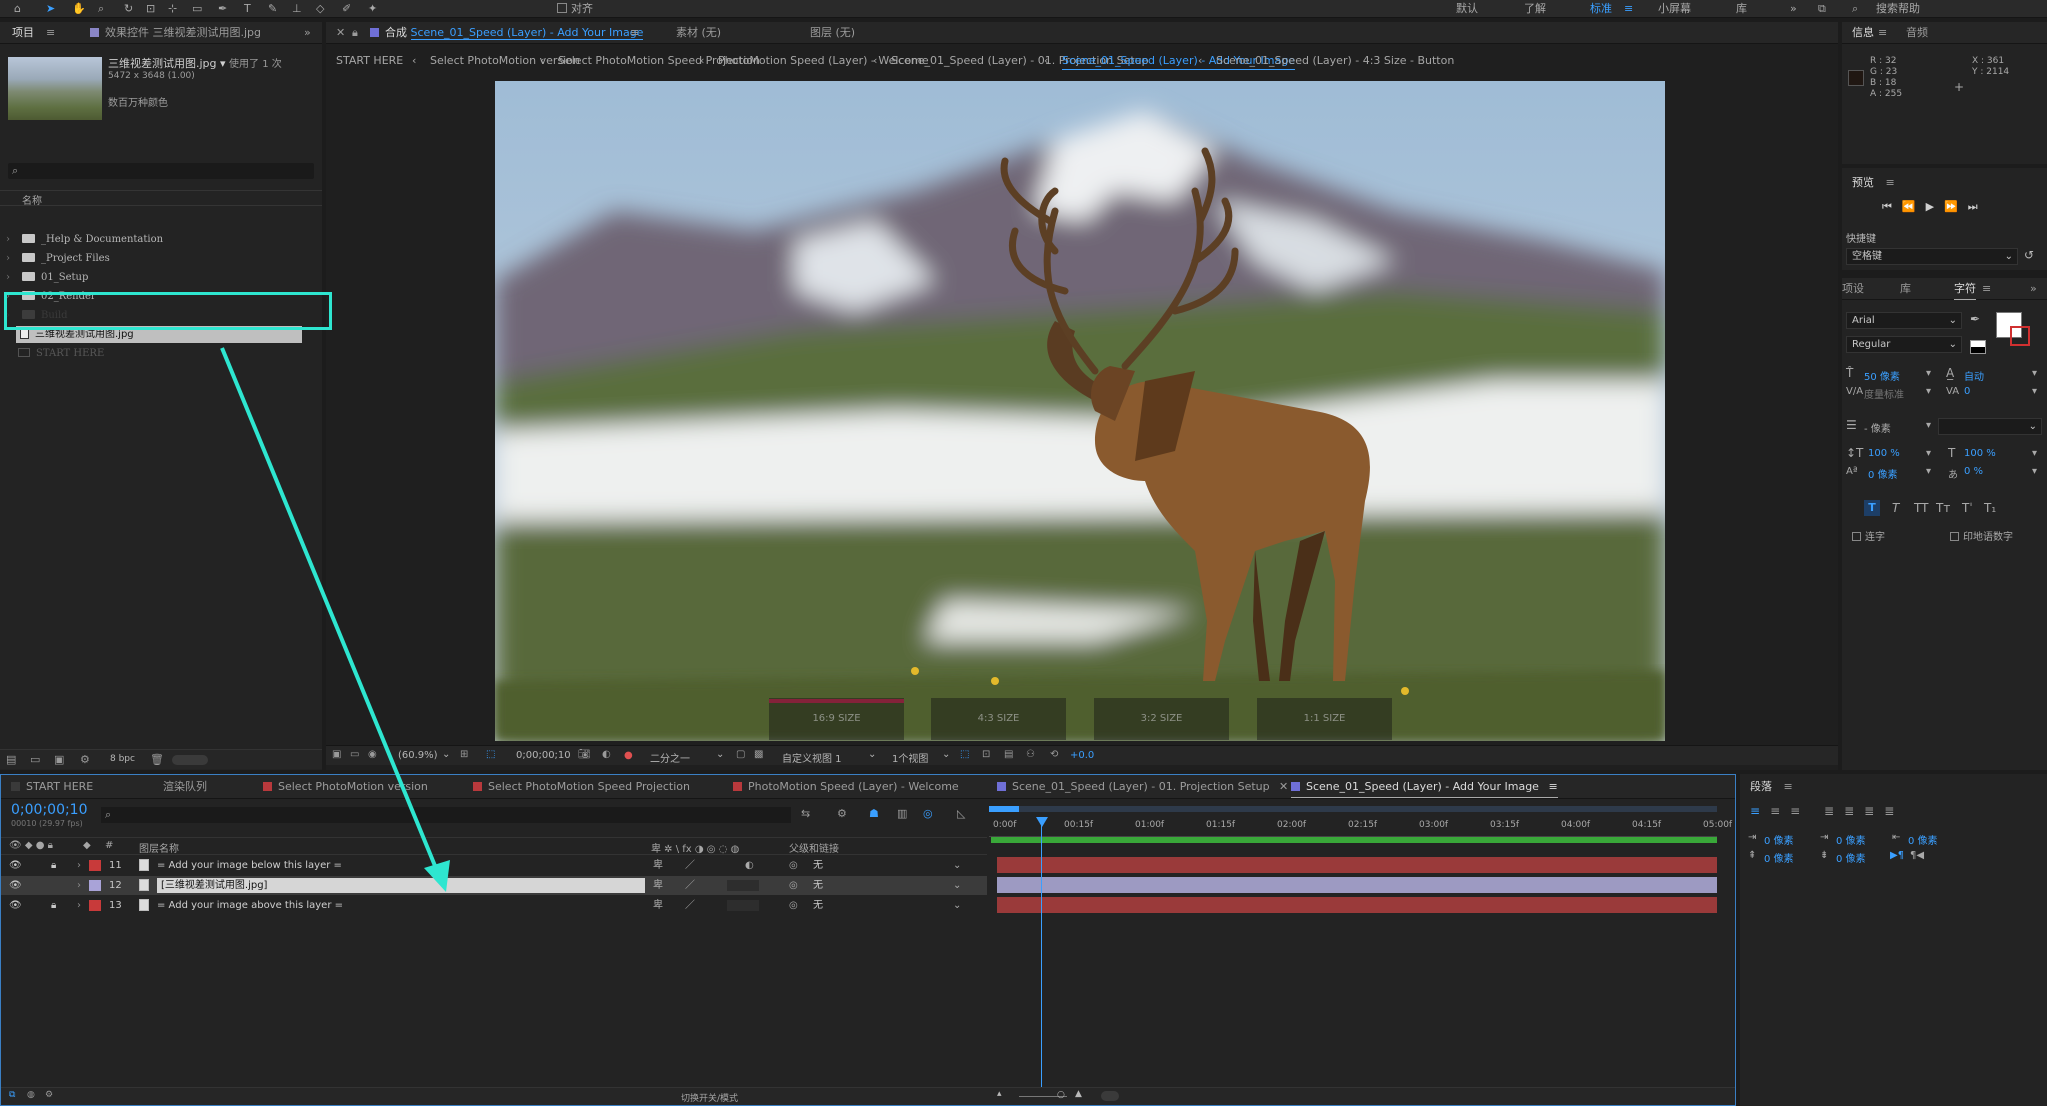  I want to click on drag-arrow, so click(335, 619).